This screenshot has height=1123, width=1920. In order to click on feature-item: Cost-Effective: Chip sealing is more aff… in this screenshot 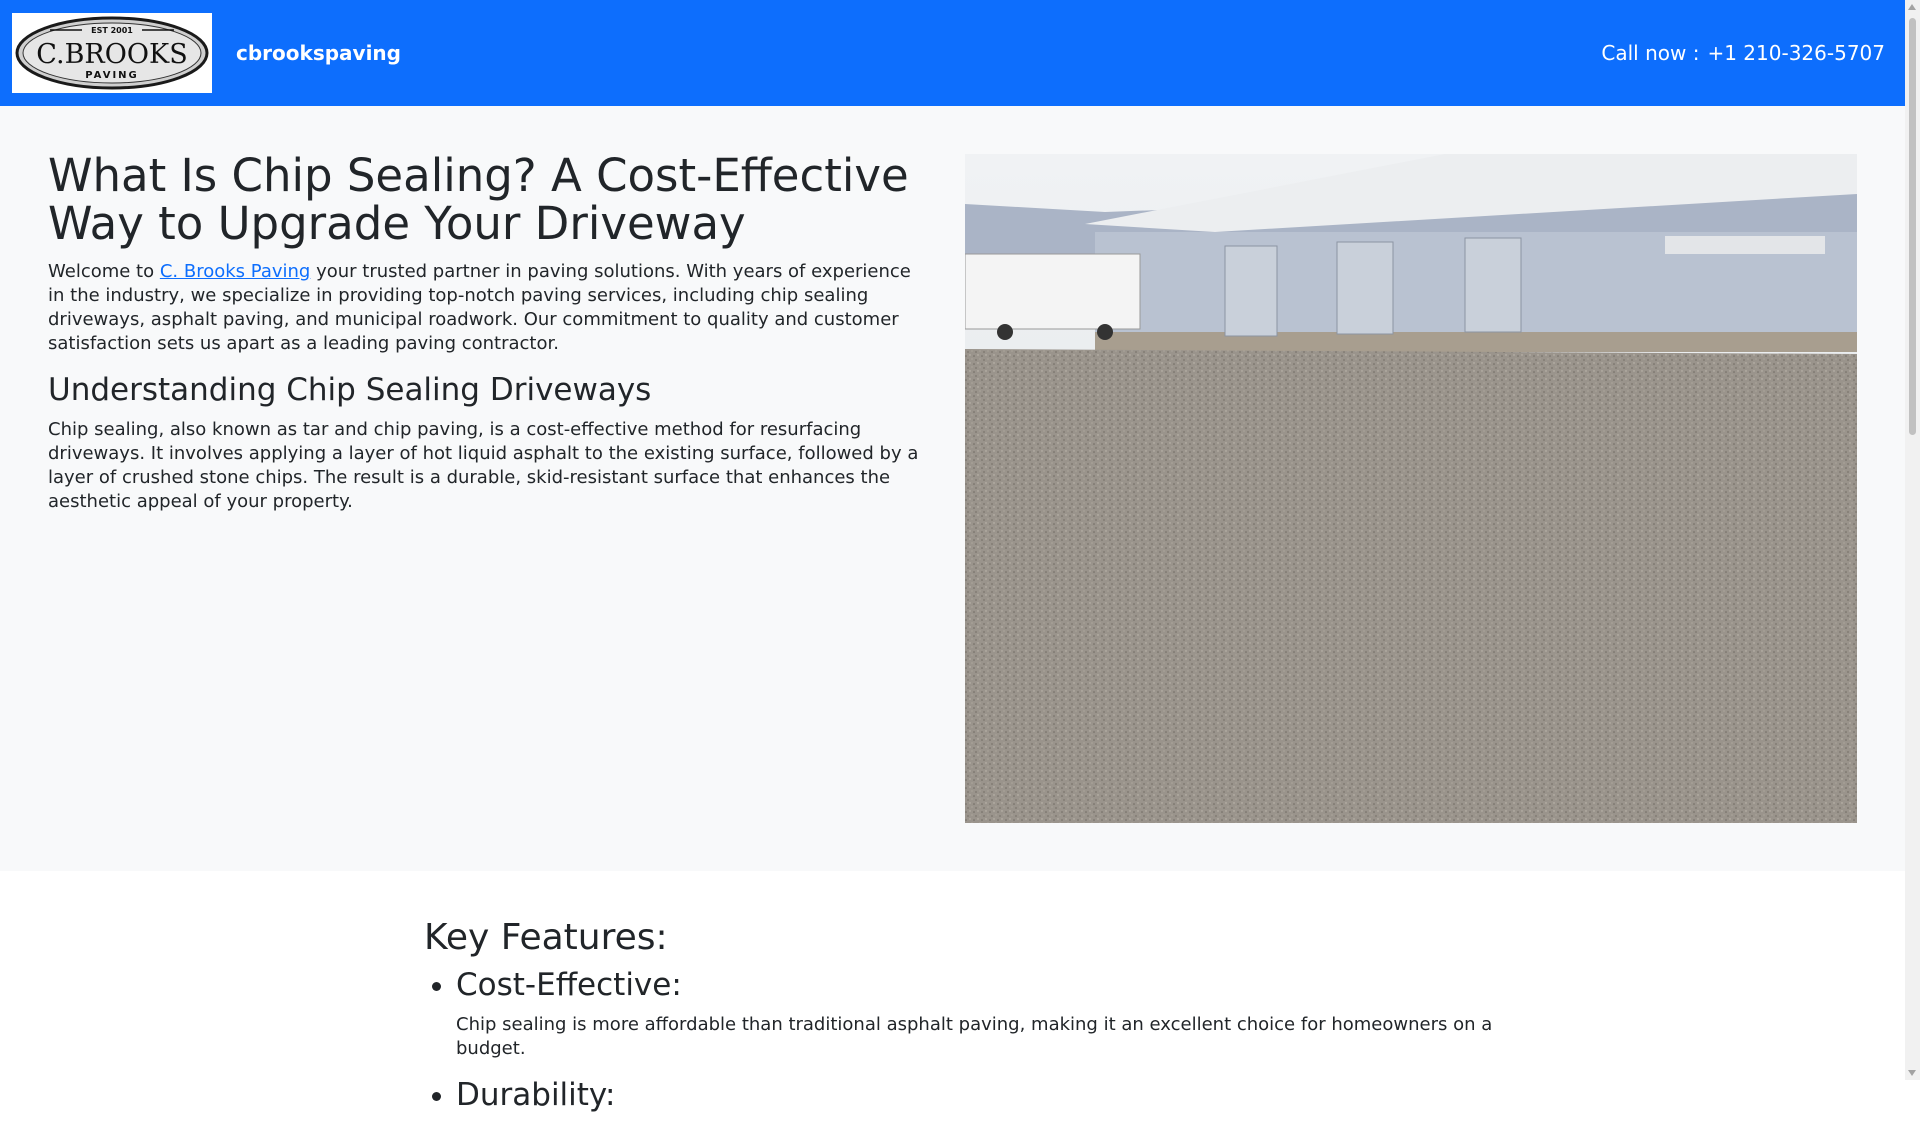, I will do `click(990, 1013)`.